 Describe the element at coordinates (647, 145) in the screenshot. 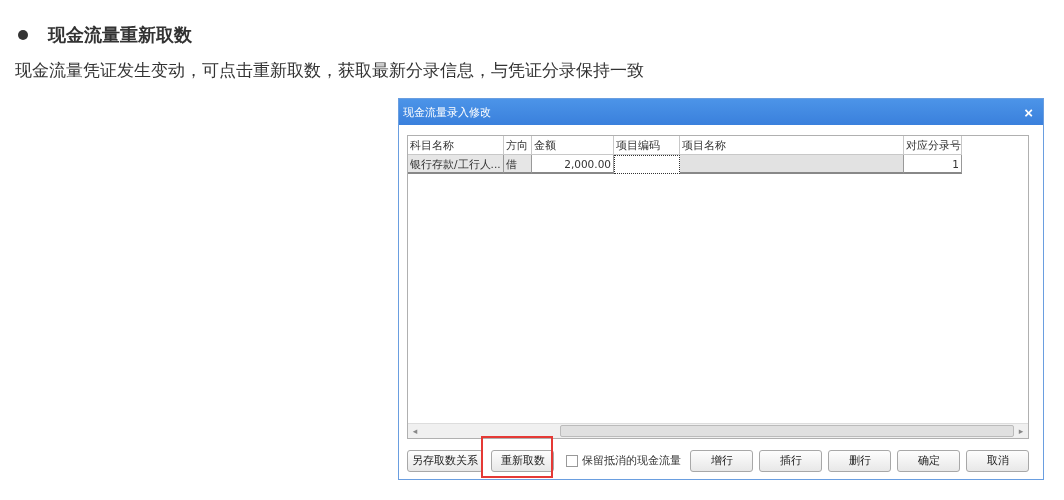

I see `column-header: 项目编码` at that location.